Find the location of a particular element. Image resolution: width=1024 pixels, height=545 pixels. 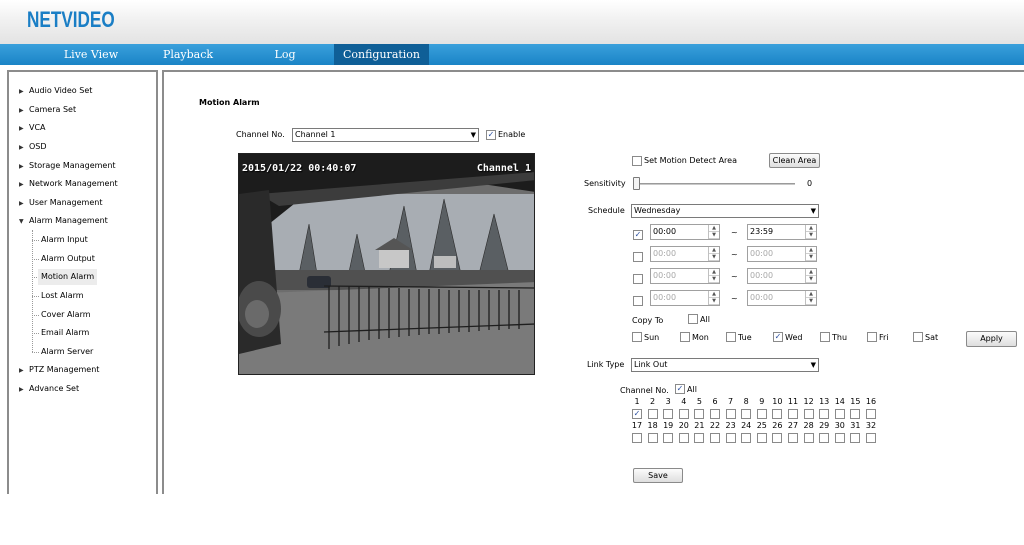

time-start-input-3: 00:00 ▲ ▼ is located at coordinates (685, 276).